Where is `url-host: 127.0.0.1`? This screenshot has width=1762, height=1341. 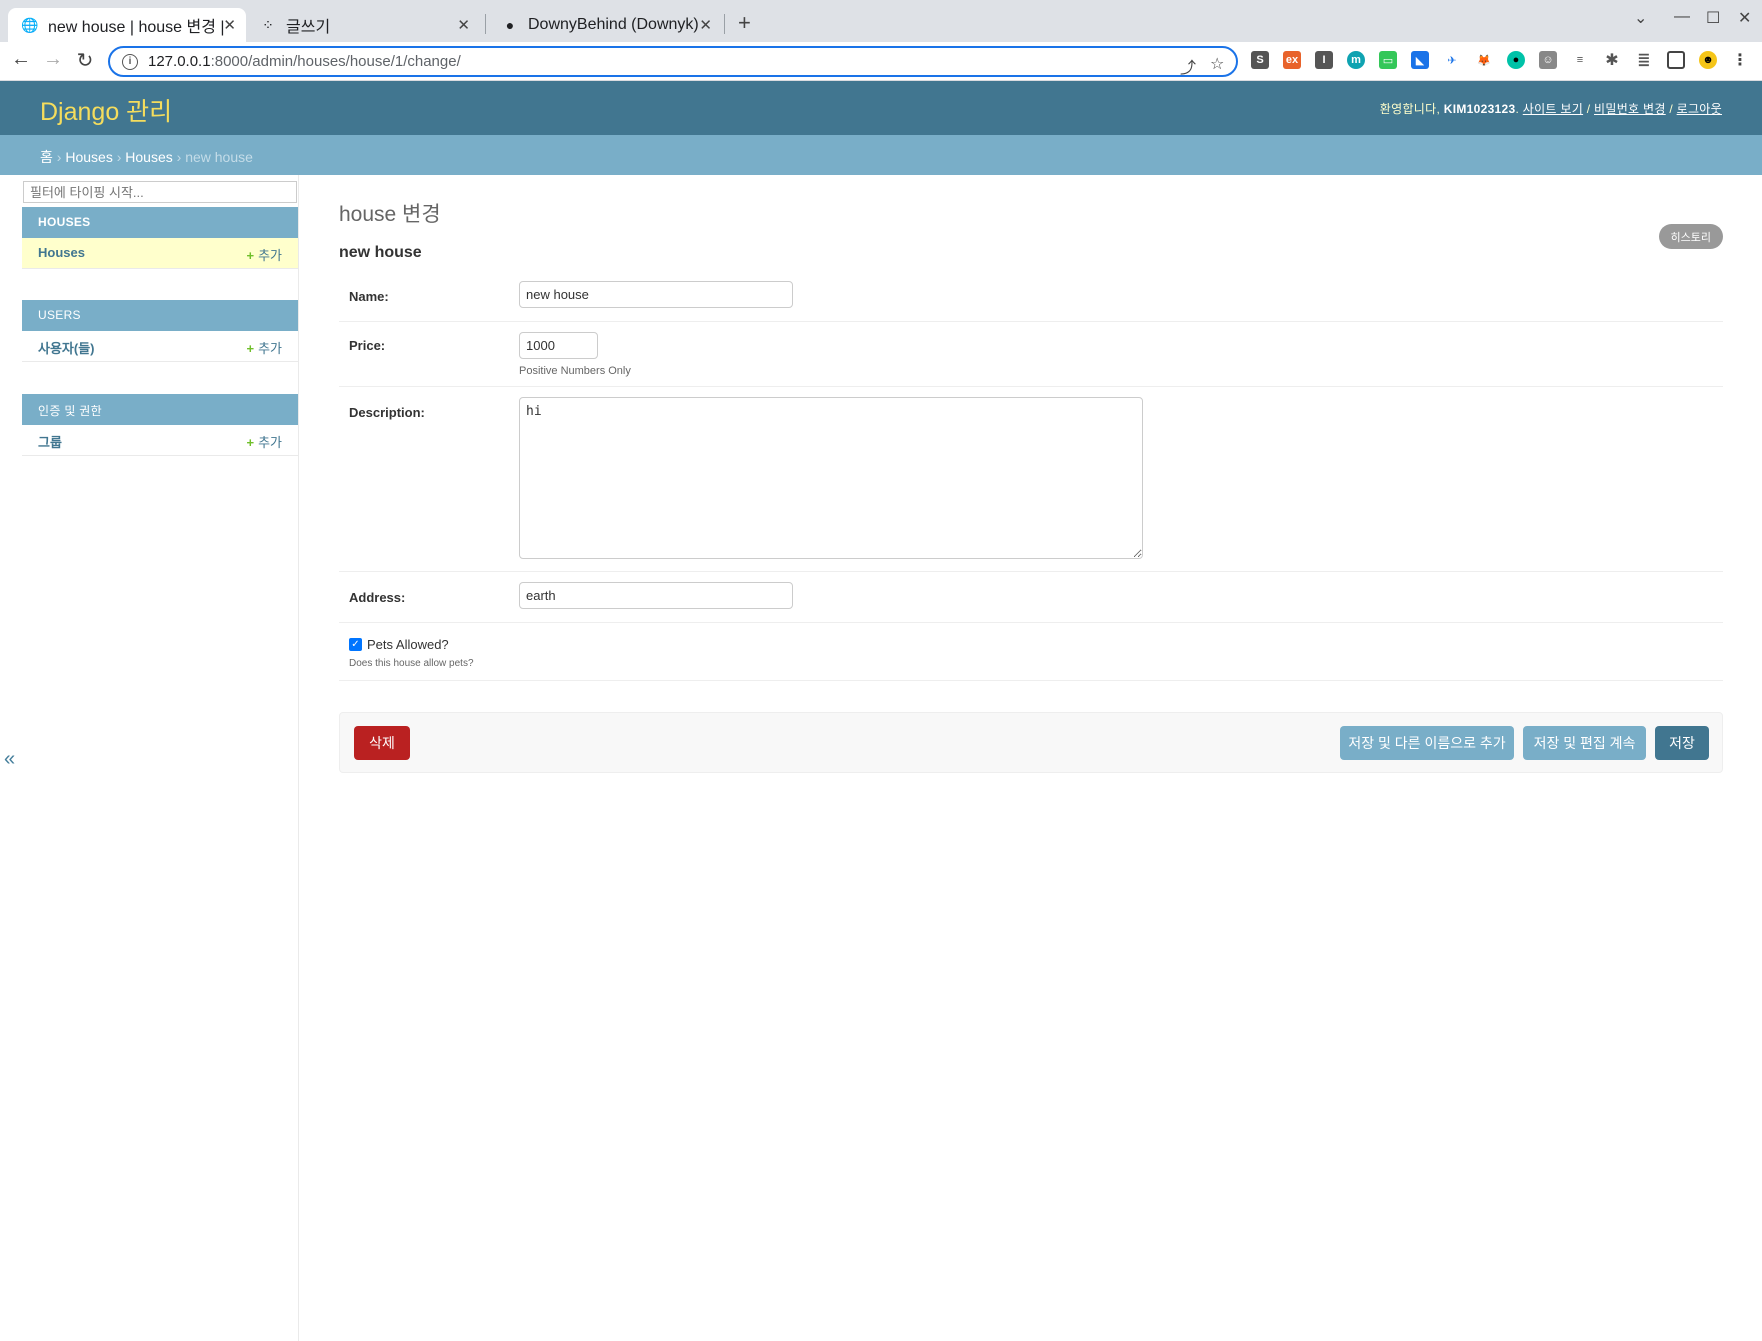 url-host: 127.0.0.1 is located at coordinates (179, 61).